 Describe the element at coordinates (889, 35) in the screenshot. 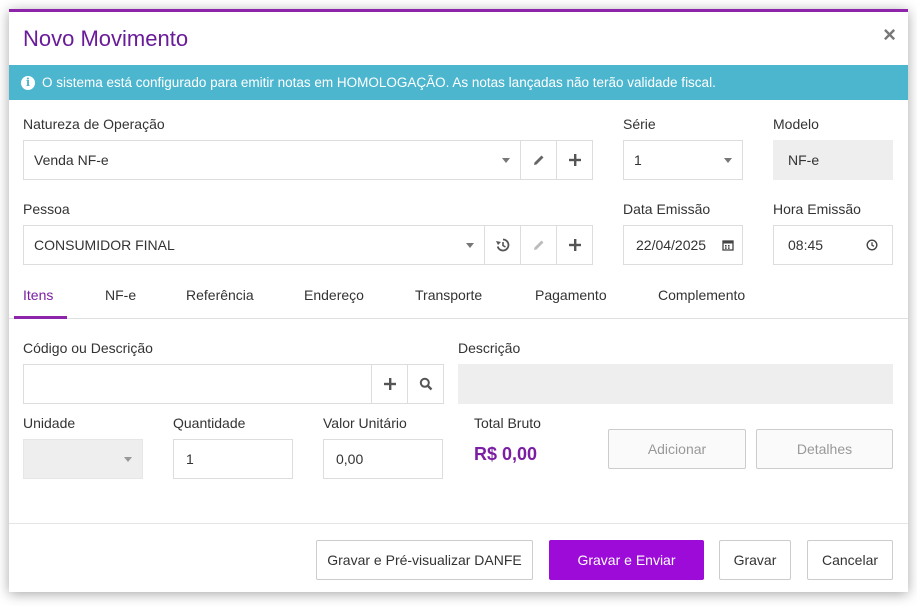

I see `close-icon: ×` at that location.